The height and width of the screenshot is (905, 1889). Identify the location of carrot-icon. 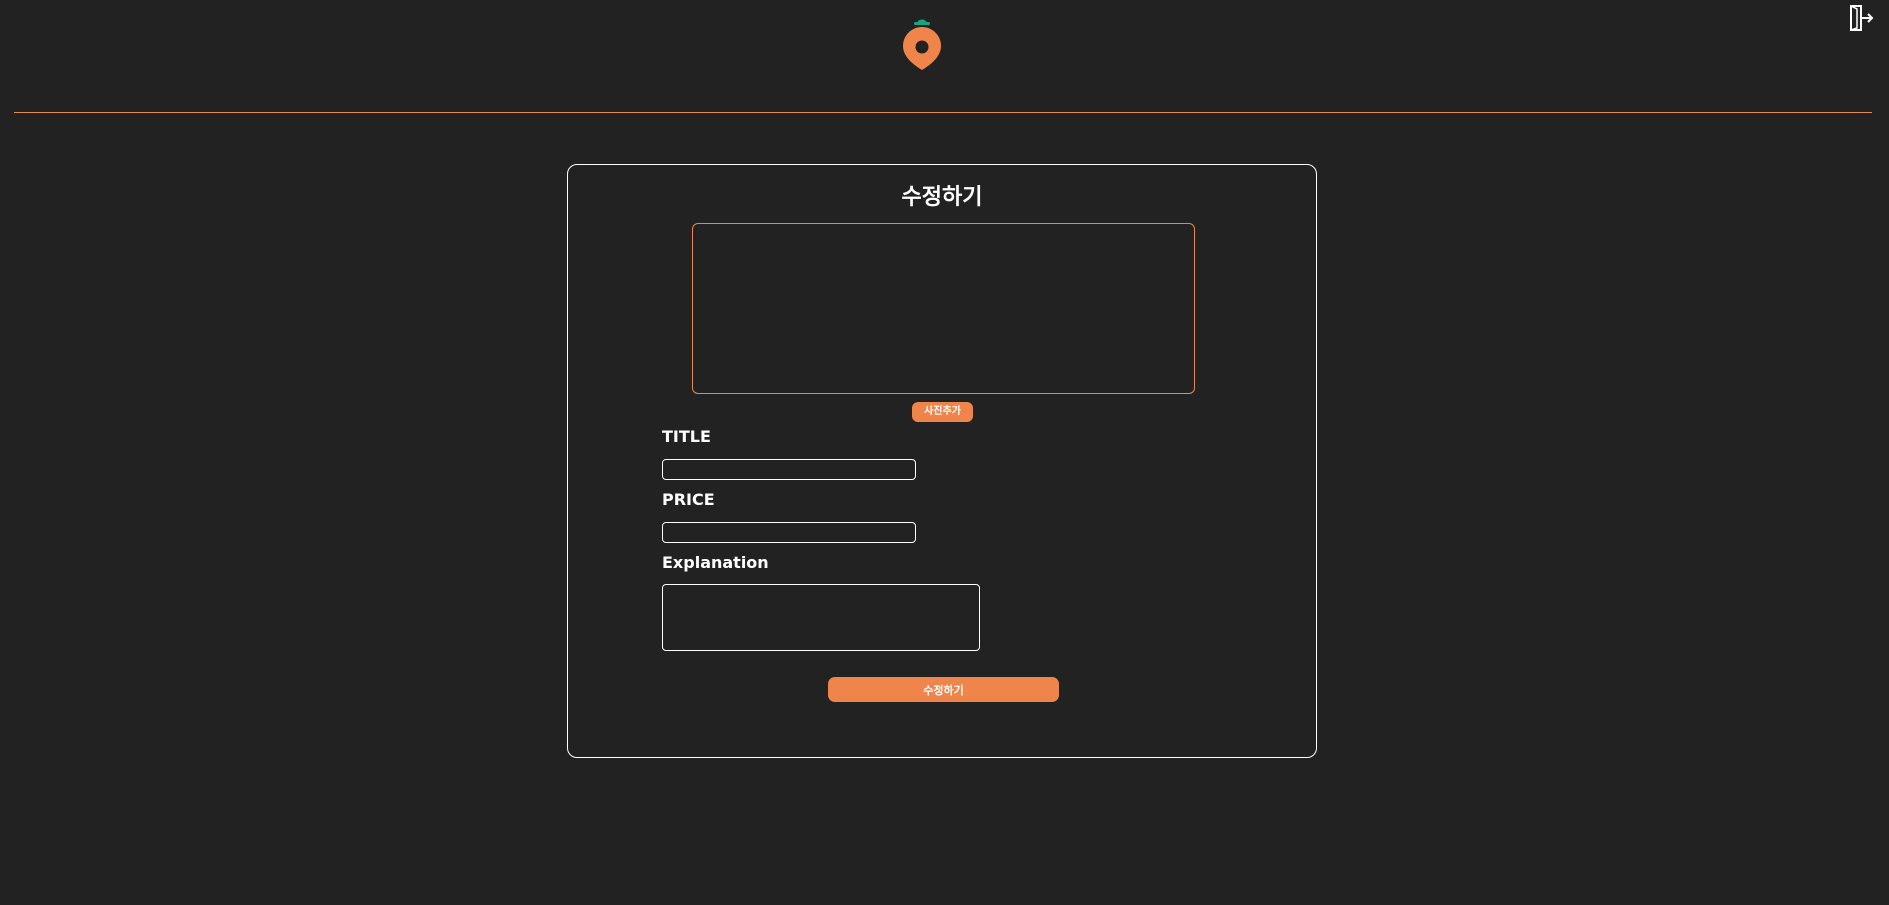
(922, 44).